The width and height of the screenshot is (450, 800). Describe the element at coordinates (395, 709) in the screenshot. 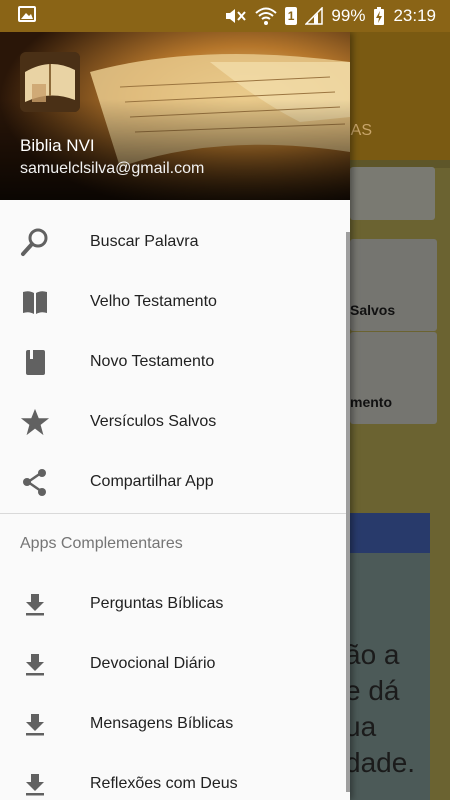

I see `background-verse-text: ão a e dá ua dade.` at that location.